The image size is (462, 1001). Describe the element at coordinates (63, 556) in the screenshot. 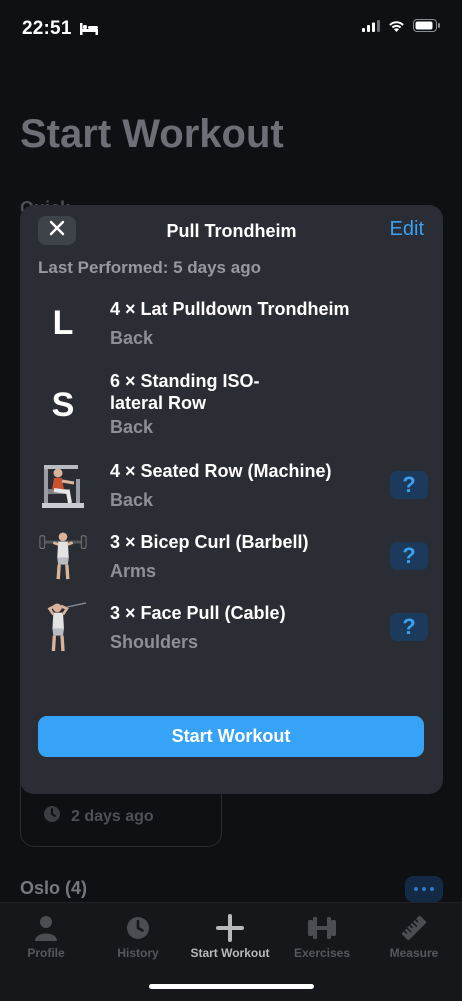

I see `bicep-curl-barbell-thumbnail` at that location.